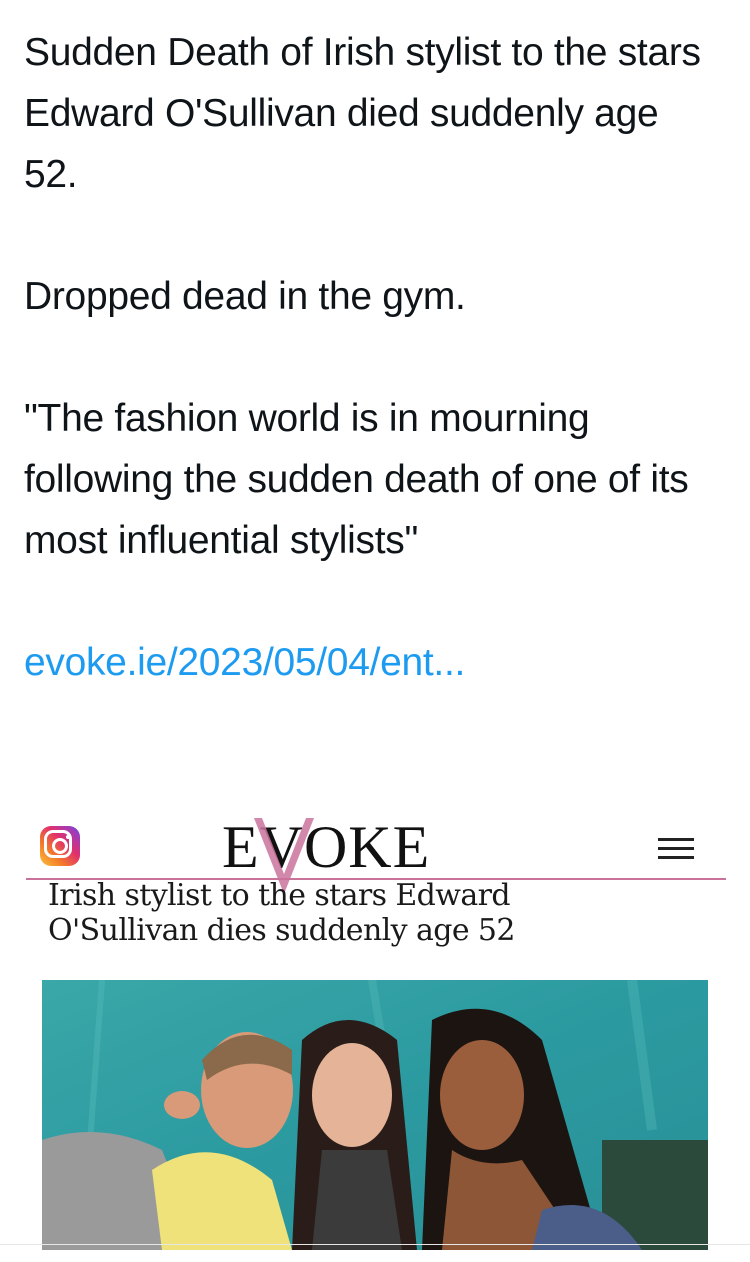 The height and width of the screenshot is (1262, 750). I want to click on instagram-icon, so click(60, 846).